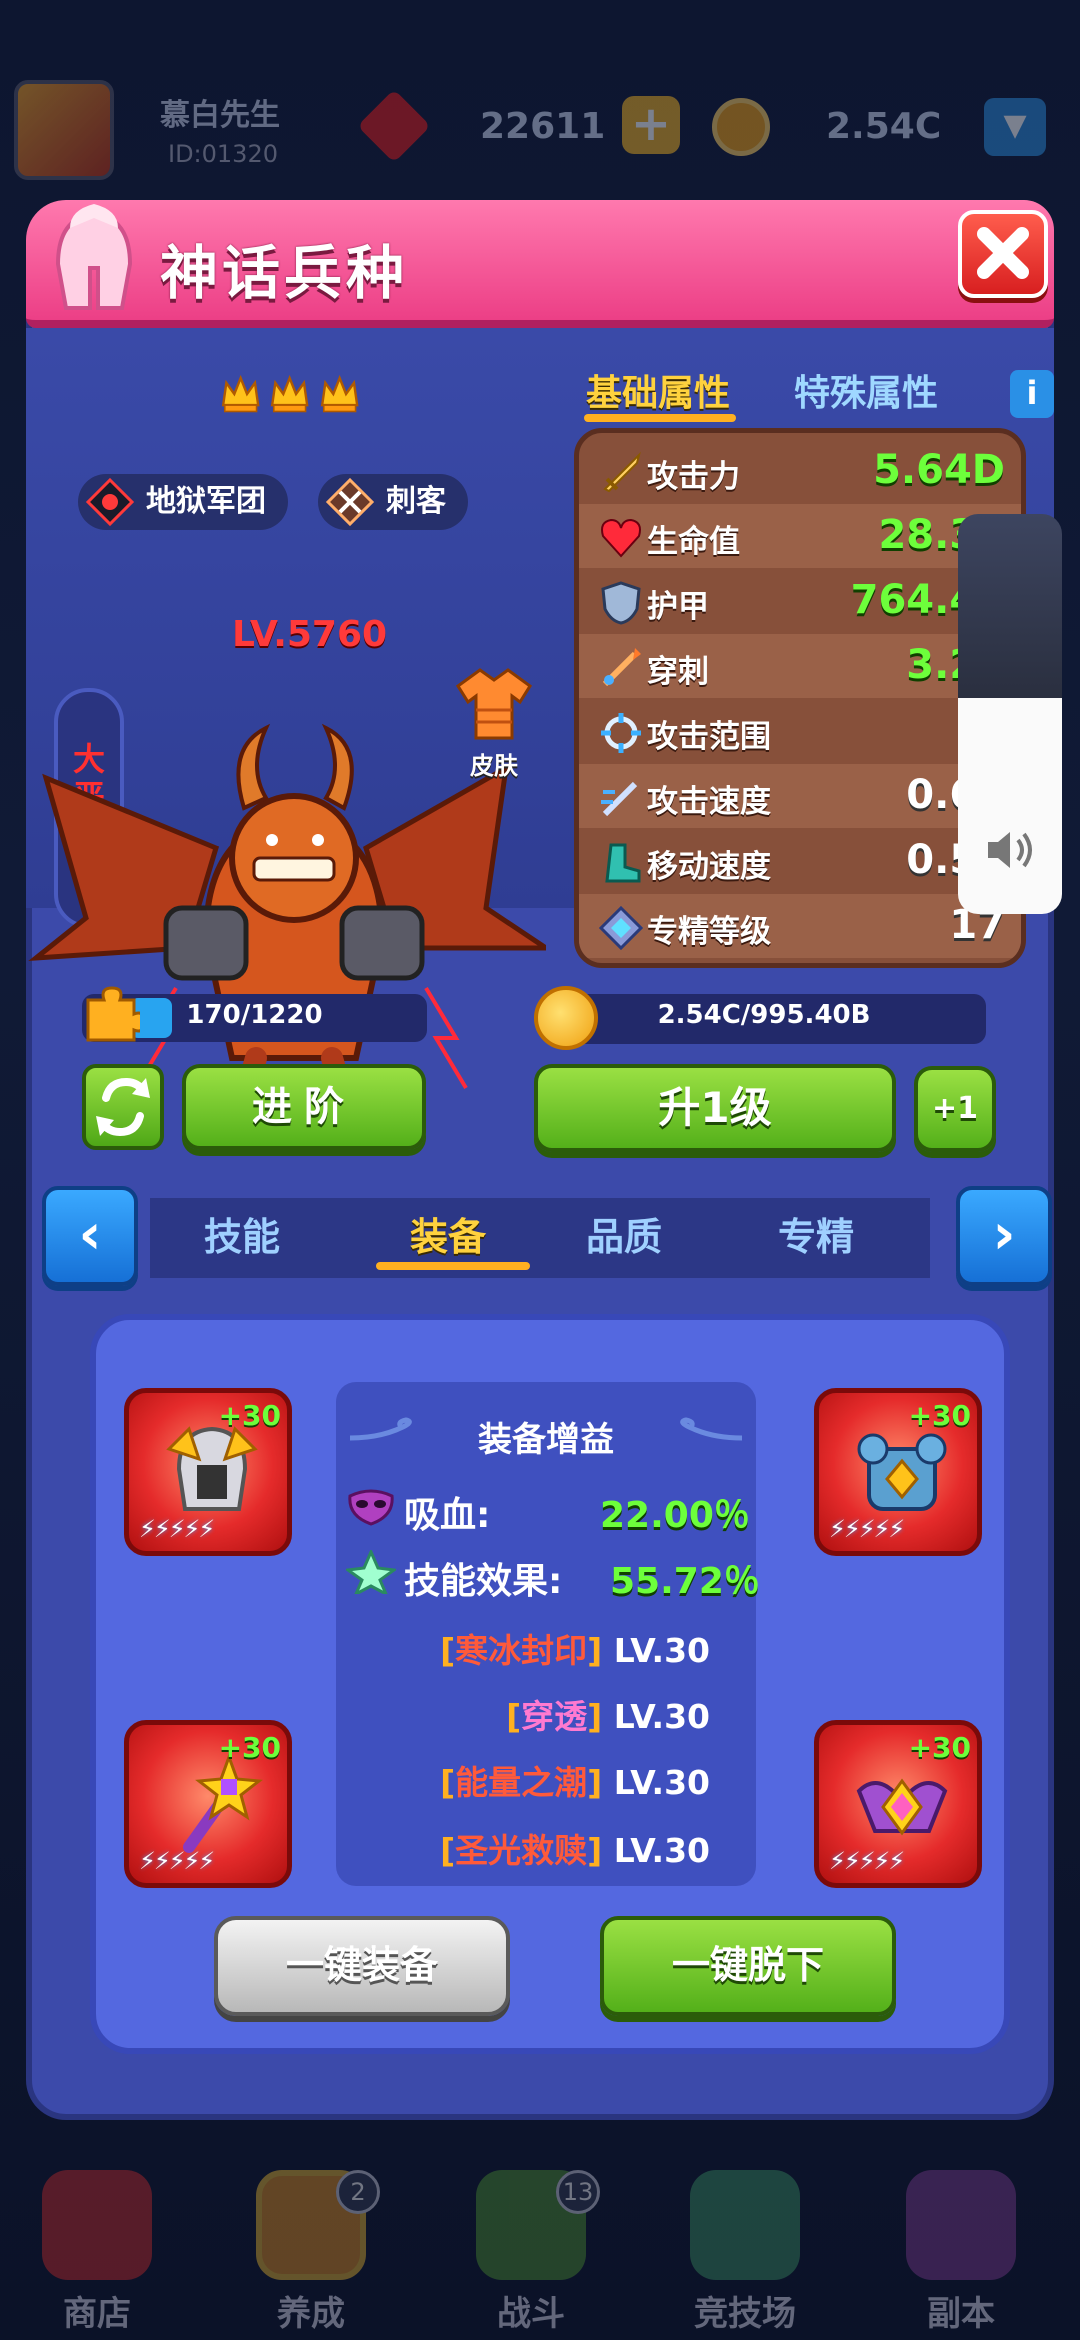  What do you see at coordinates (371, 1507) in the screenshot?
I see `lifesteal-mask-icon` at bounding box center [371, 1507].